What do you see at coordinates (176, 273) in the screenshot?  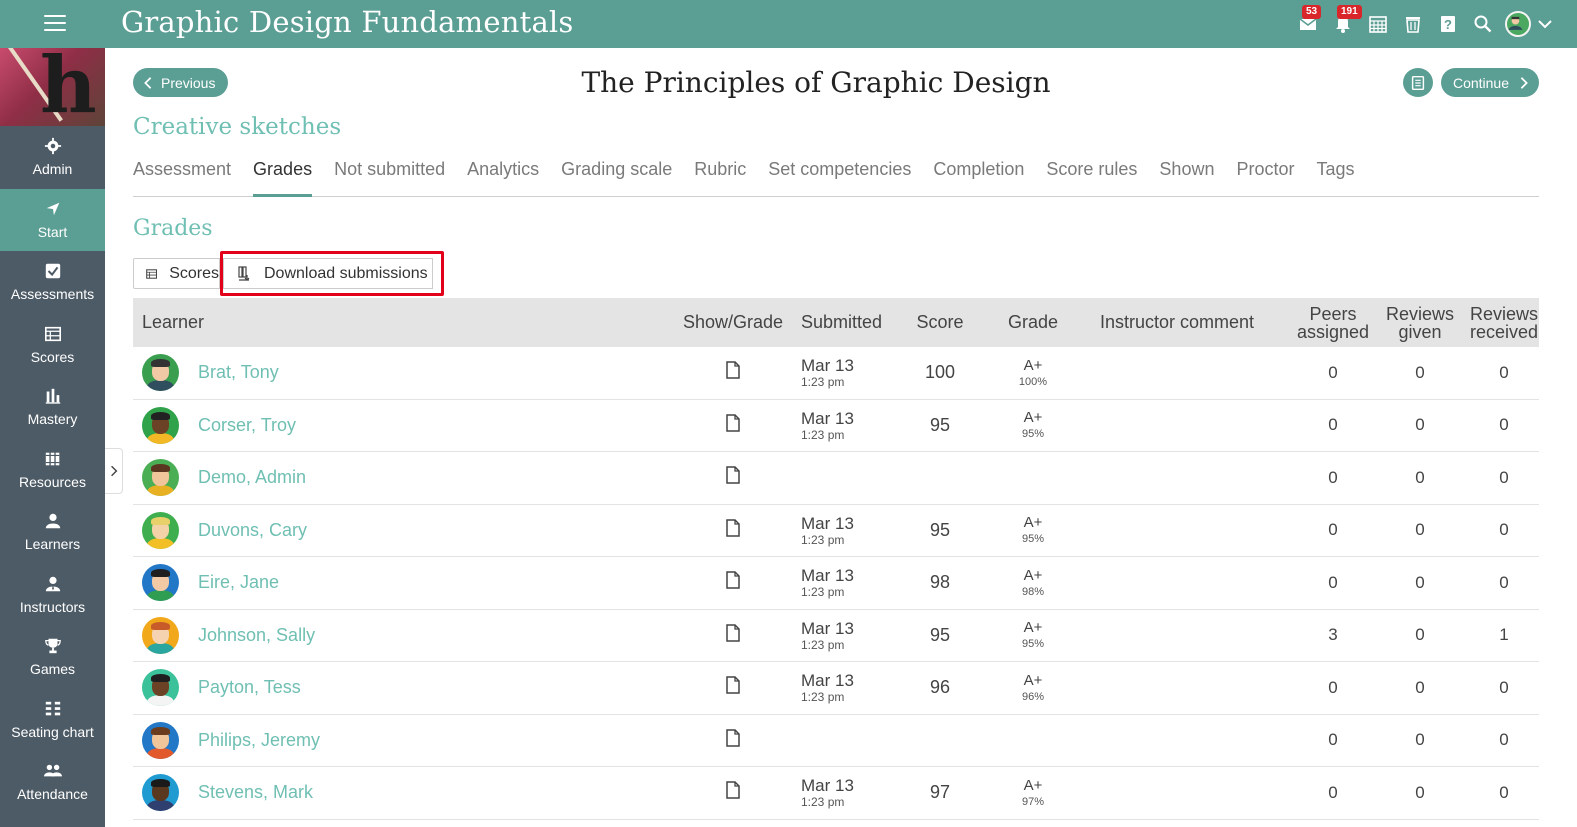 I see `scores-button: Scores` at bounding box center [176, 273].